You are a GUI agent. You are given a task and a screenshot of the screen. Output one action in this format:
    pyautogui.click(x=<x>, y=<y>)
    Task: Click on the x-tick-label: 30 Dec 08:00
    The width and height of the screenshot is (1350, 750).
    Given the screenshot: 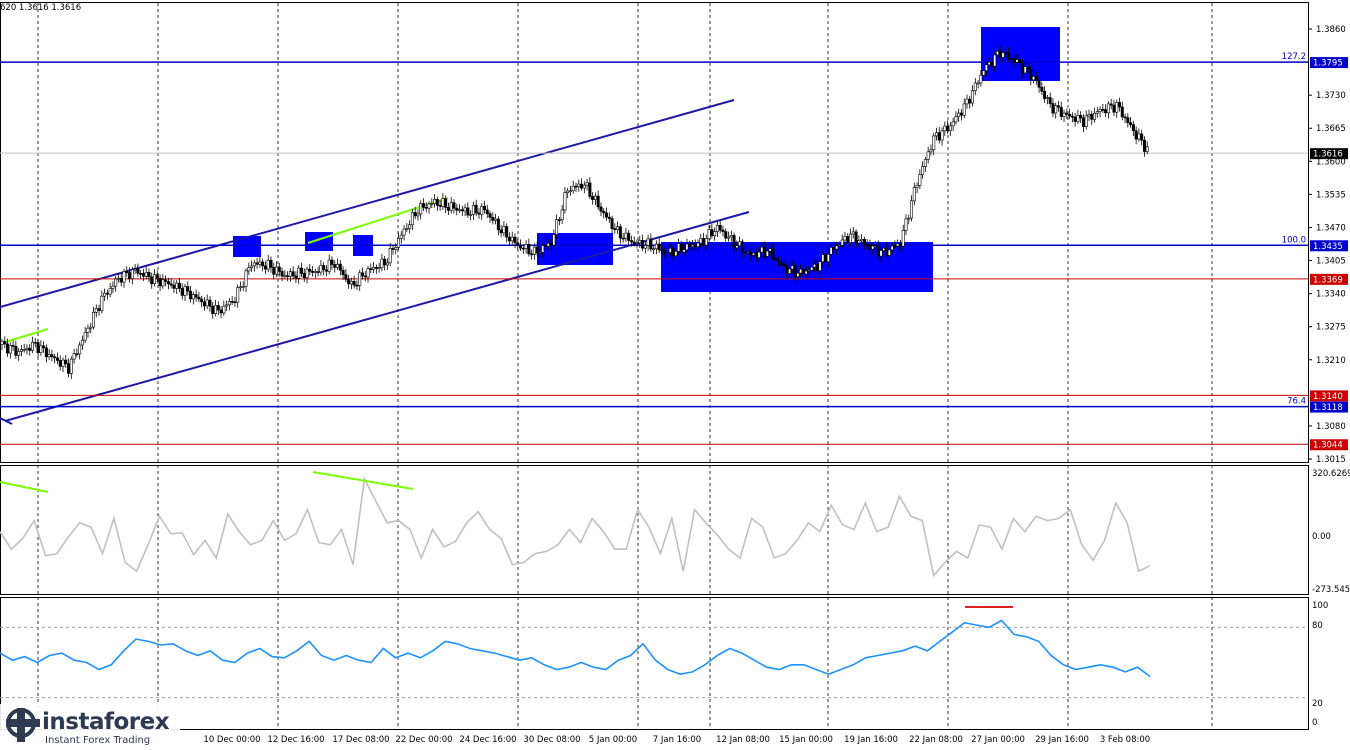 What is the action you would take?
    pyautogui.click(x=551, y=740)
    